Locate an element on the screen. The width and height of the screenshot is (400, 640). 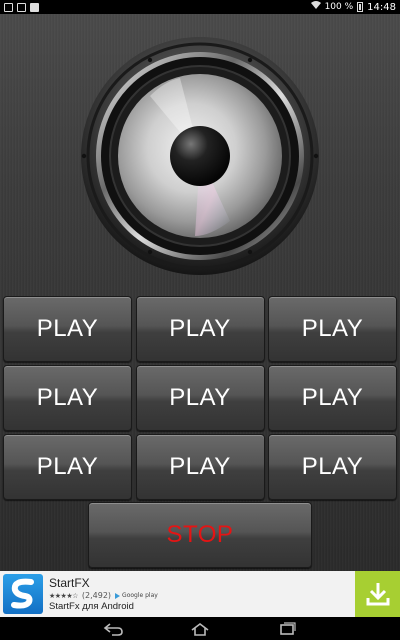
download-icon is located at coordinates (377, 594).